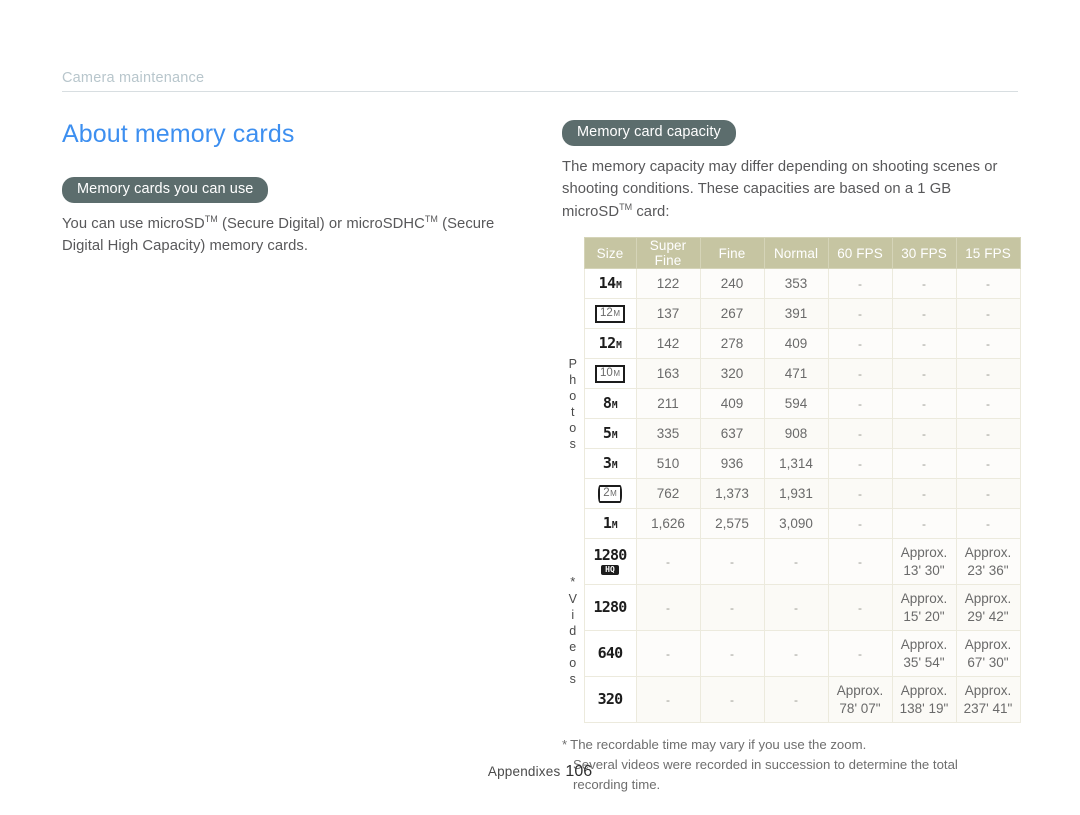 This screenshot has width=1080, height=815. What do you see at coordinates (626, 206) in the screenshot?
I see `trademark-3: TM` at bounding box center [626, 206].